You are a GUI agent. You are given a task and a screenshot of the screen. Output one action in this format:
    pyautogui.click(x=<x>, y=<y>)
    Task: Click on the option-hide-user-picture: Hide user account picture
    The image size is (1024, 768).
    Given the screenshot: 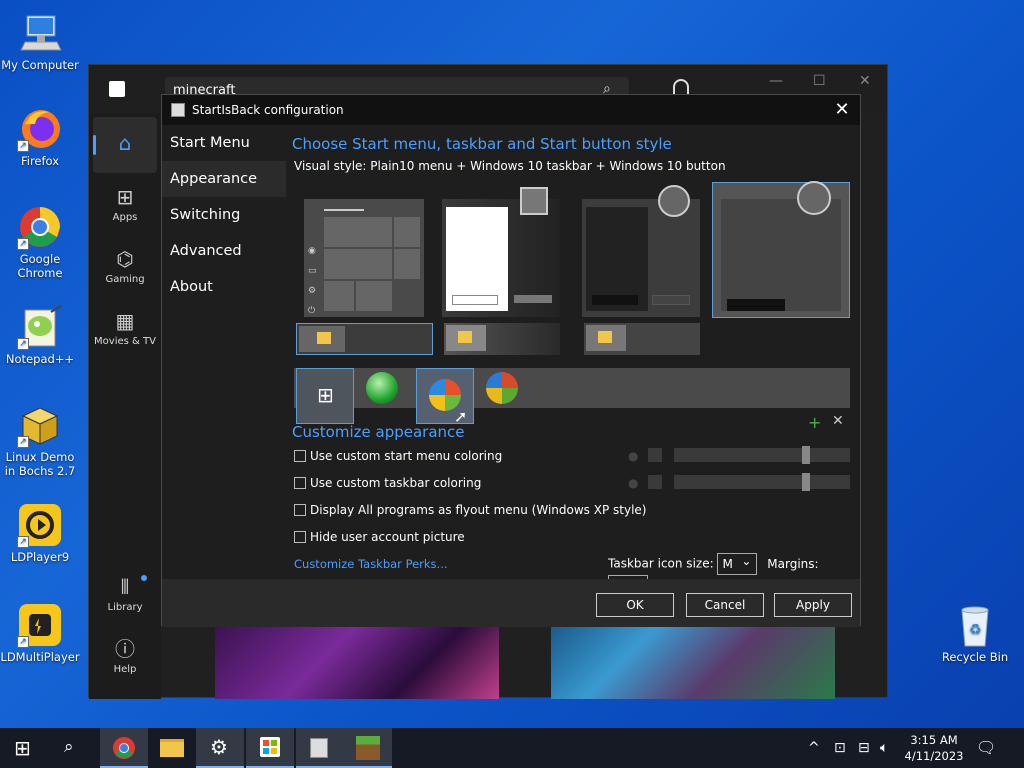 What is the action you would take?
    pyautogui.click(x=379, y=538)
    